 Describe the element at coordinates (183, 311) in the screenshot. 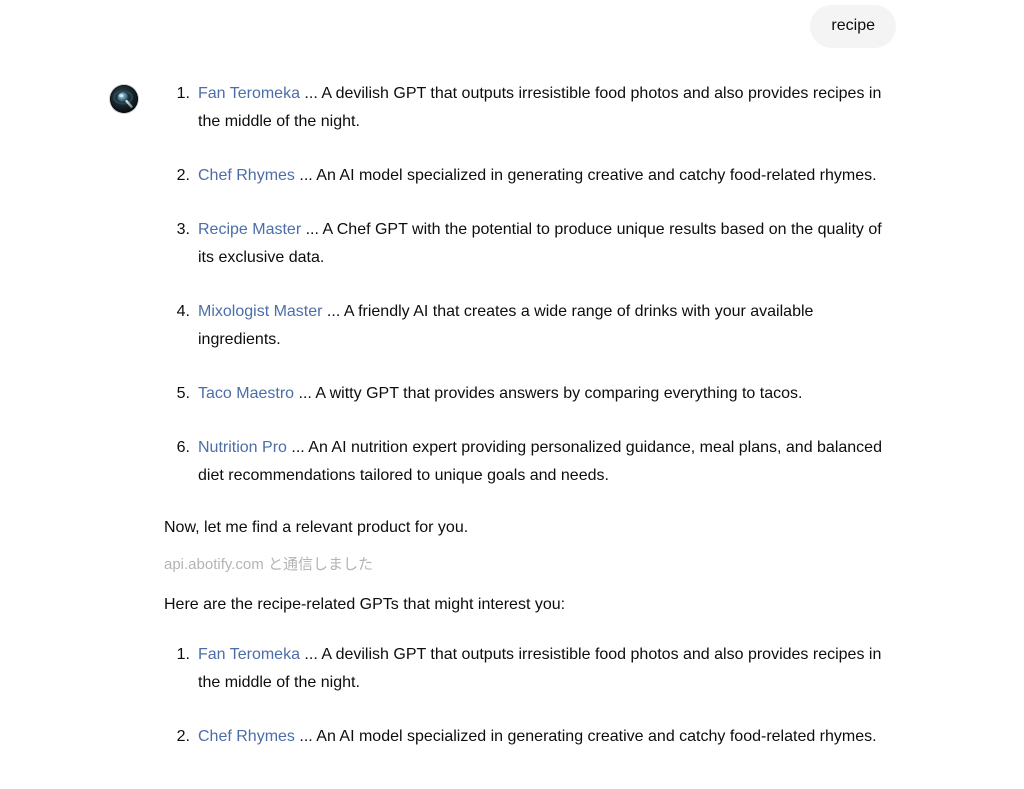

I see `list-marker: 4.` at that location.